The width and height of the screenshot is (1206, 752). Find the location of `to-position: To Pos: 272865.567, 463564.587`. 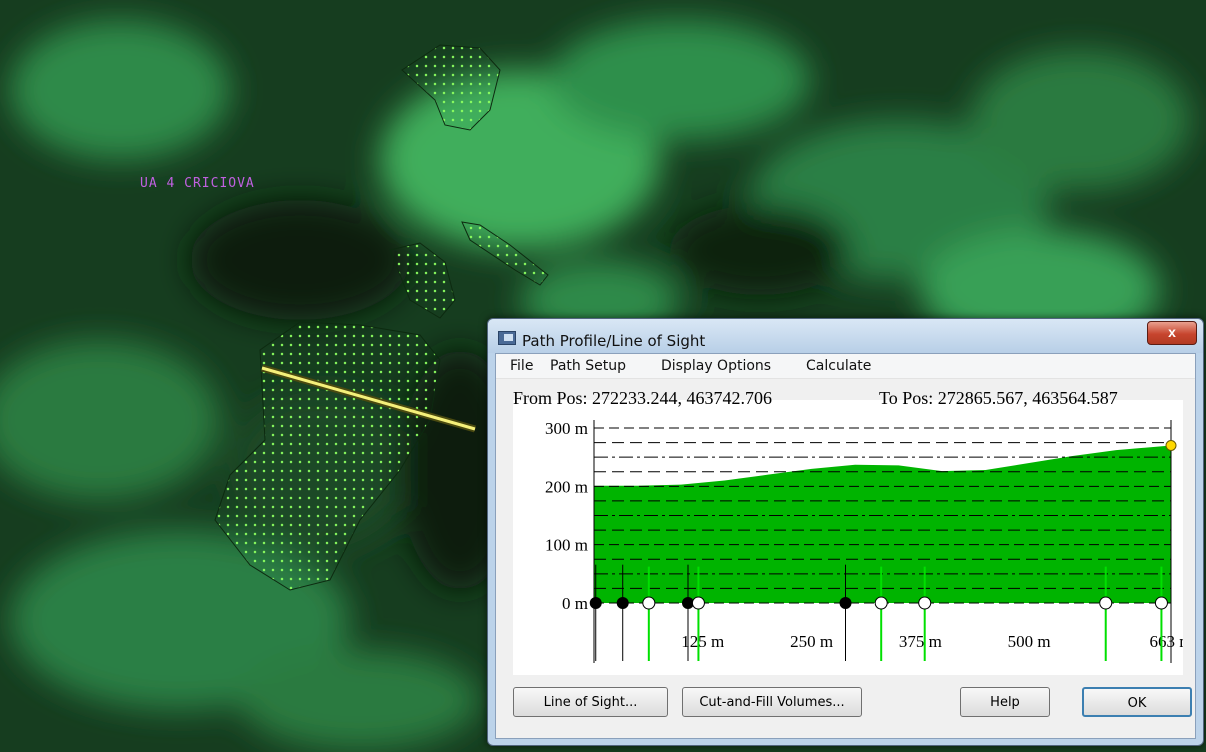

to-position: To Pos: 272865.567, 463564.587 is located at coordinates (998, 398).